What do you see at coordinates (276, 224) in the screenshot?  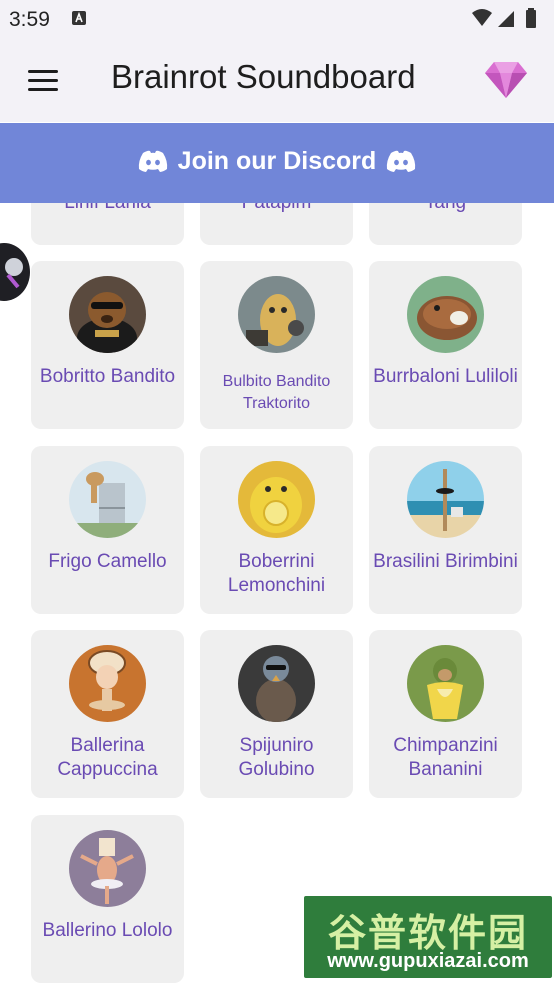 I see `sound-card: Patapim` at bounding box center [276, 224].